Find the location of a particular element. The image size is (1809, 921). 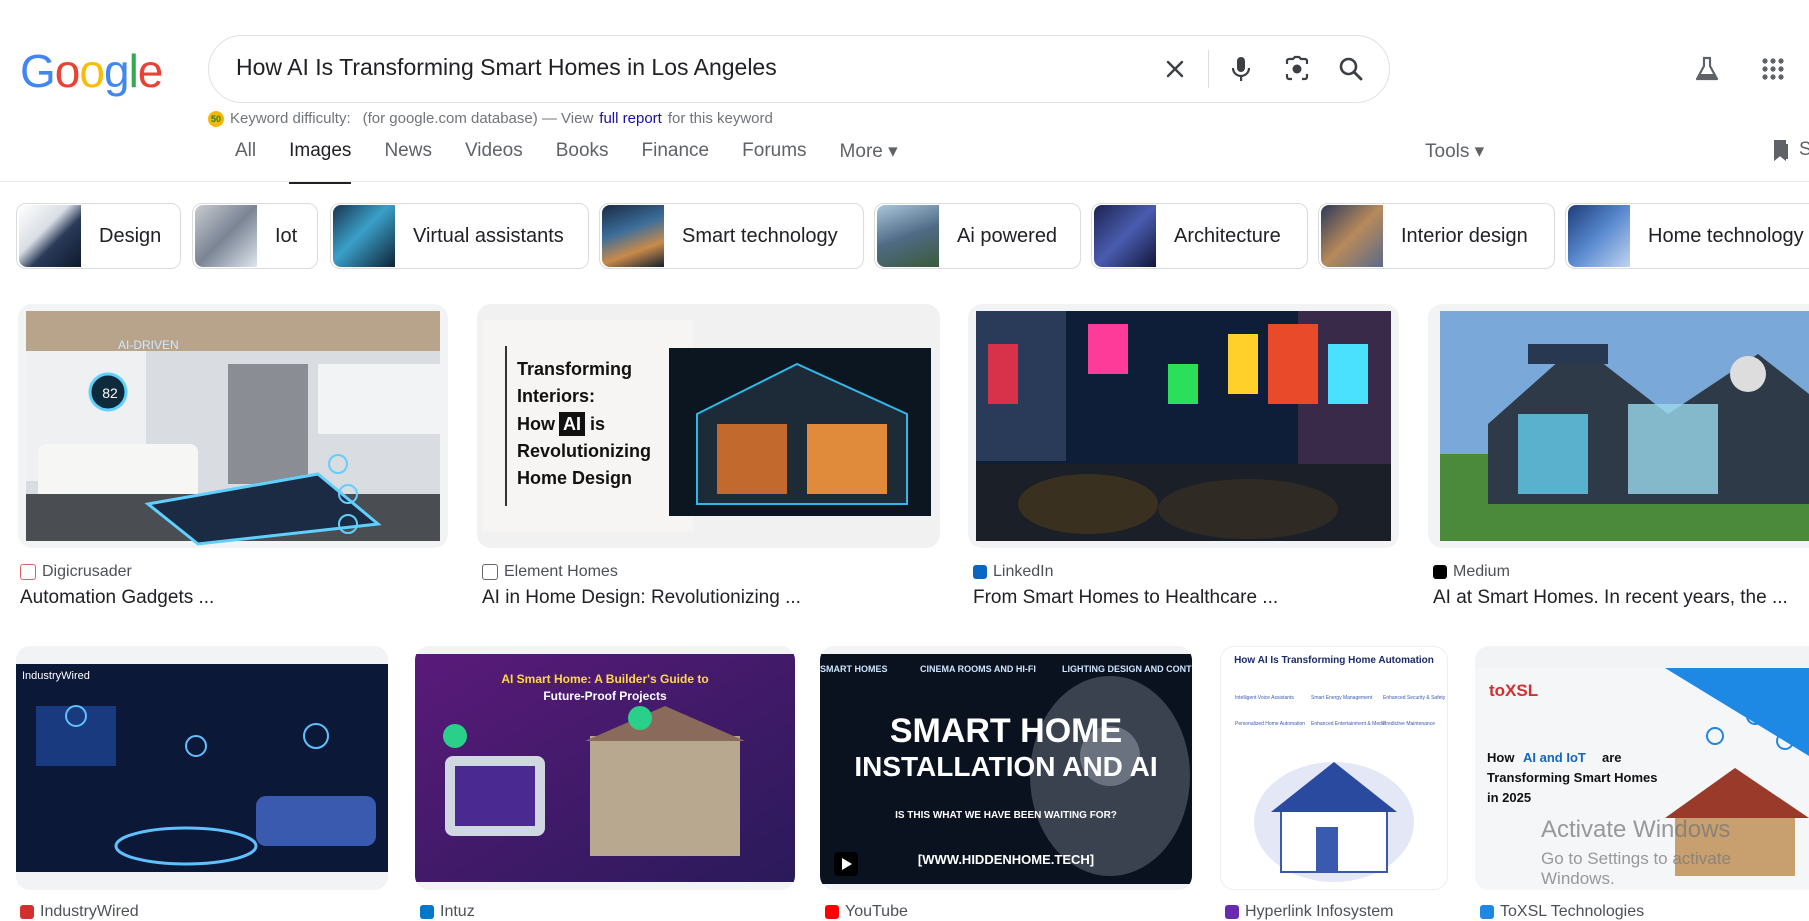

source-name: IndustryWired is located at coordinates (89, 911).